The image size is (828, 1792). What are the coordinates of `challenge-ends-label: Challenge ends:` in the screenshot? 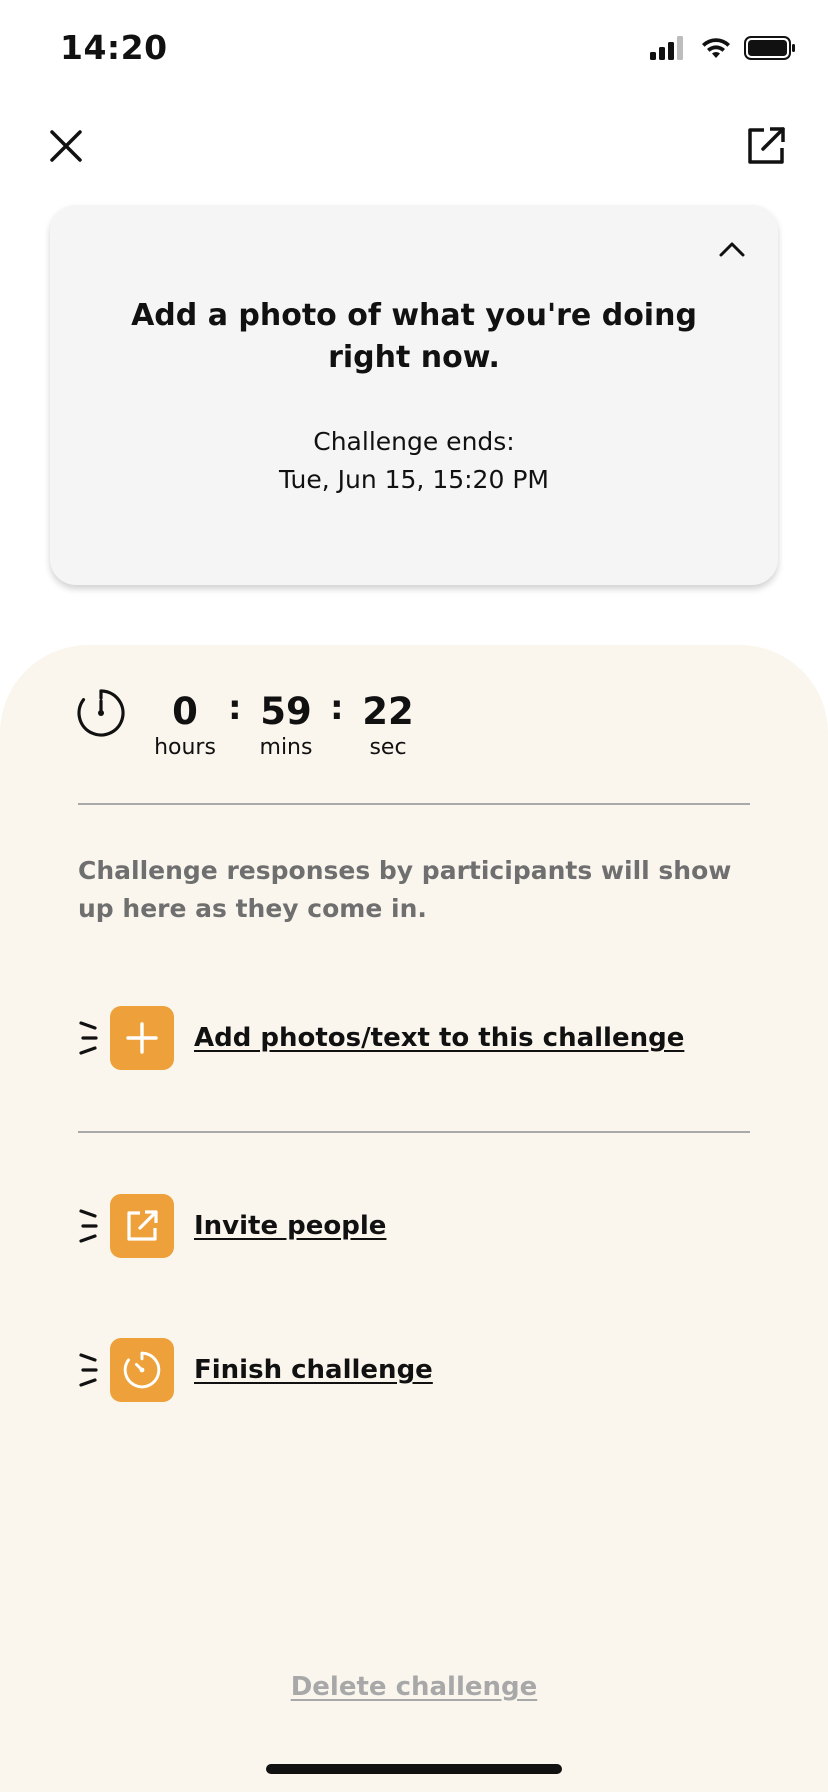 It's located at (414, 441).